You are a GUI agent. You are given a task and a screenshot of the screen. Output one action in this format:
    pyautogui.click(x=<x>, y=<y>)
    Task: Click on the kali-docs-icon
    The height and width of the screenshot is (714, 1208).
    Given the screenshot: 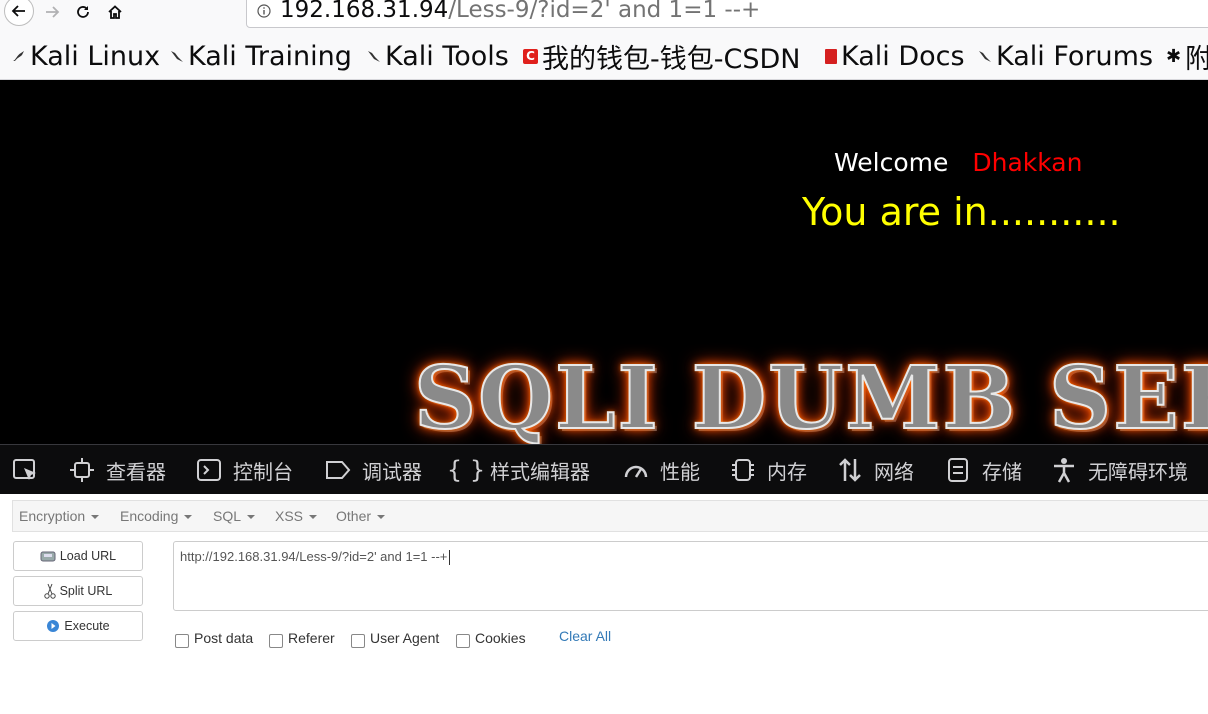 What is the action you would take?
    pyautogui.click(x=831, y=56)
    